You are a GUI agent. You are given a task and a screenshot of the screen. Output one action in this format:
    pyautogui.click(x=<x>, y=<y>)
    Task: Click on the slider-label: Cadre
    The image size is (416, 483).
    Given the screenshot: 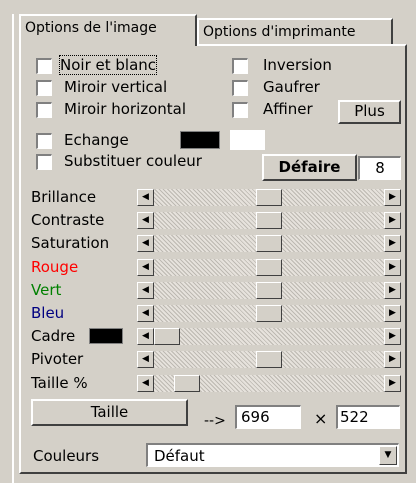 What is the action you would take?
    pyautogui.click(x=53, y=336)
    